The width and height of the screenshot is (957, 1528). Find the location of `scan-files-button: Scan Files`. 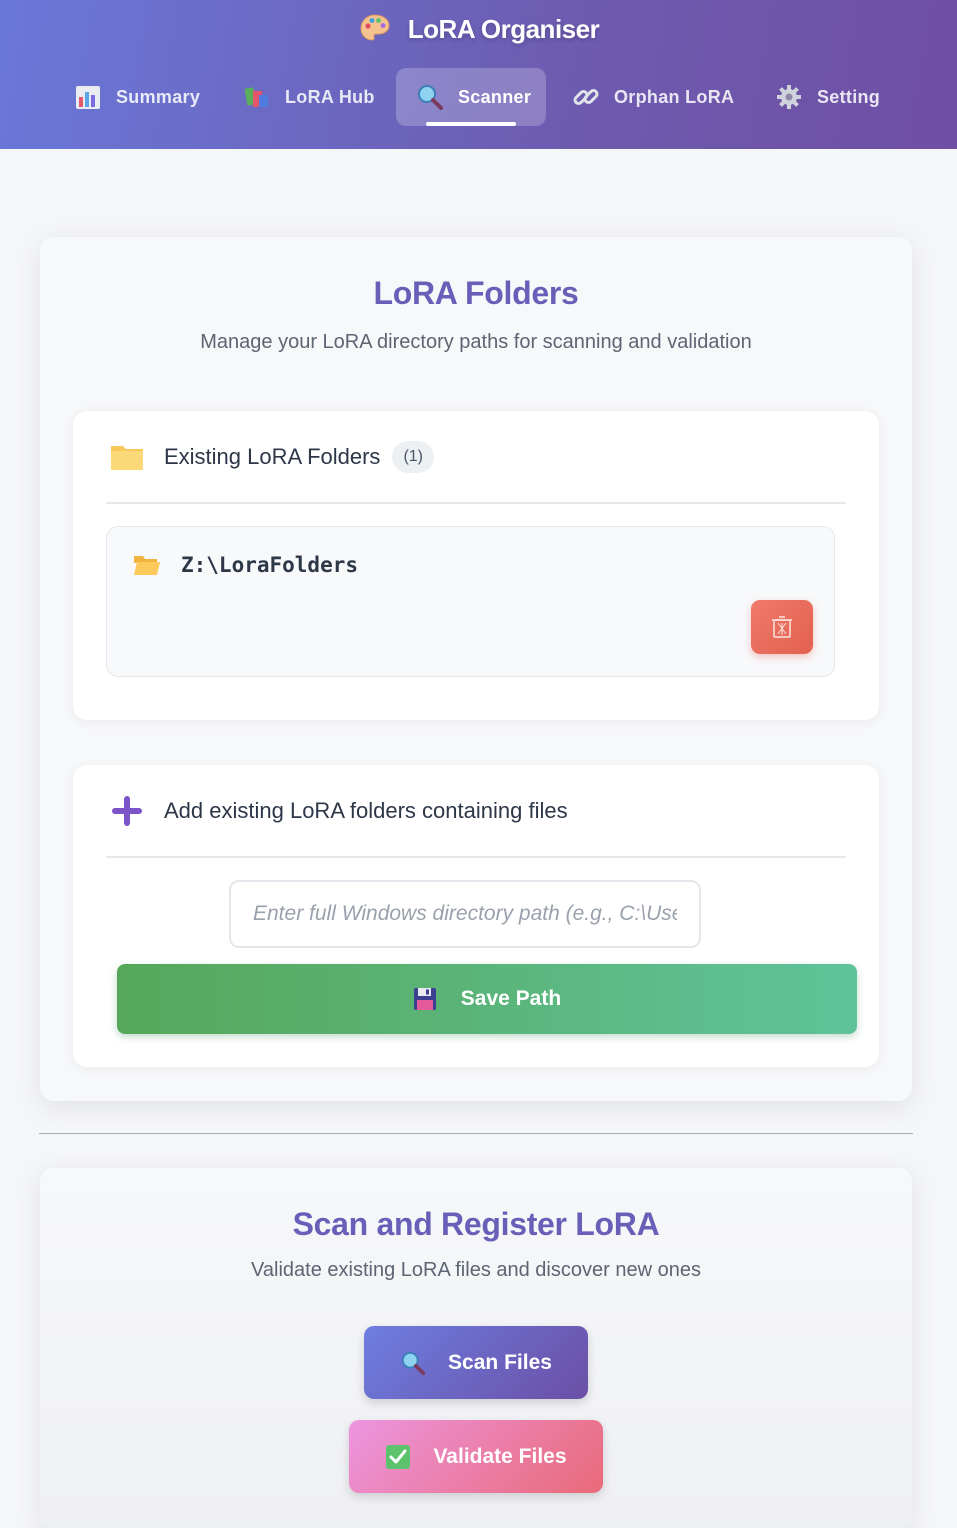

scan-files-button: Scan Files is located at coordinates (476, 1362).